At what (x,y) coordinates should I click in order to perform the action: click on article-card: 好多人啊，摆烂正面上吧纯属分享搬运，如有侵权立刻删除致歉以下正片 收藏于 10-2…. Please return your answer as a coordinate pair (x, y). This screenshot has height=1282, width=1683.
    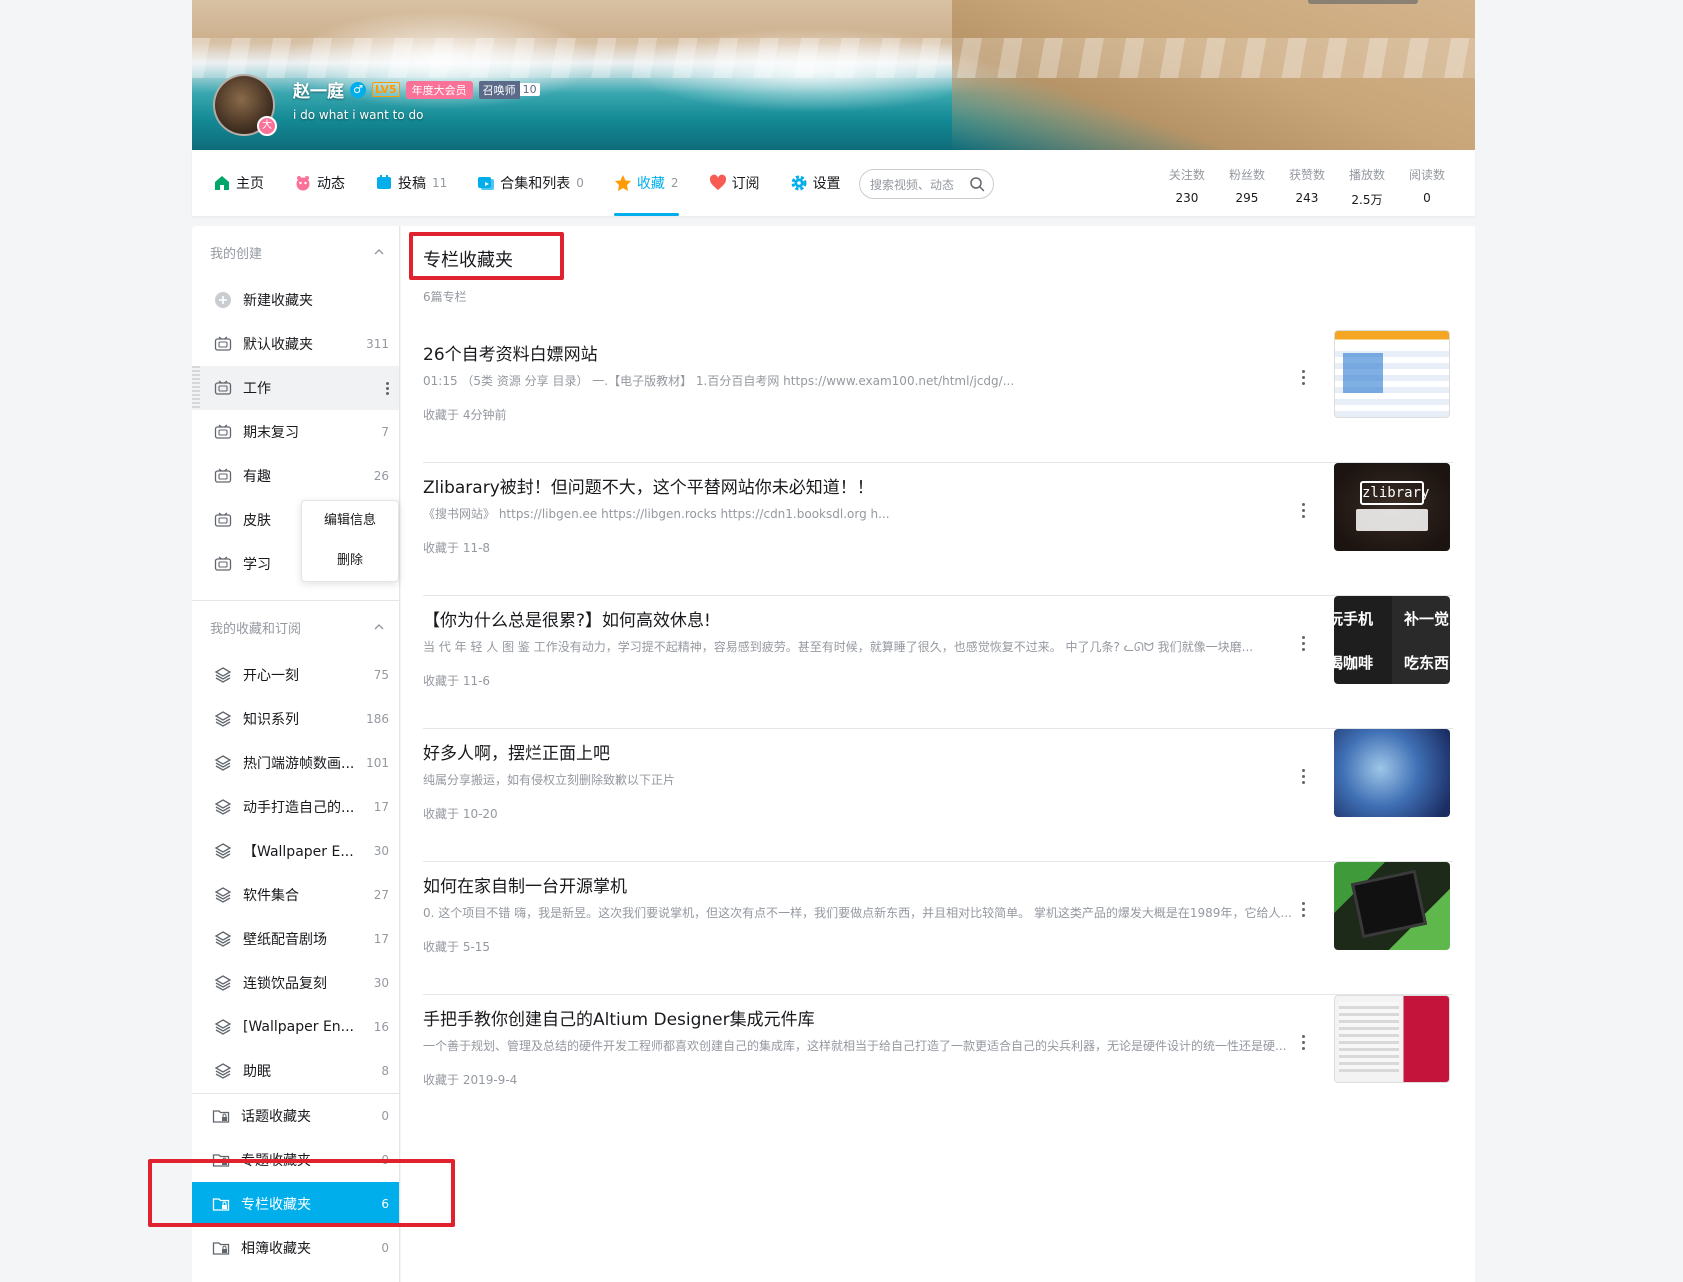
    Looking at the image, I should click on (938, 795).